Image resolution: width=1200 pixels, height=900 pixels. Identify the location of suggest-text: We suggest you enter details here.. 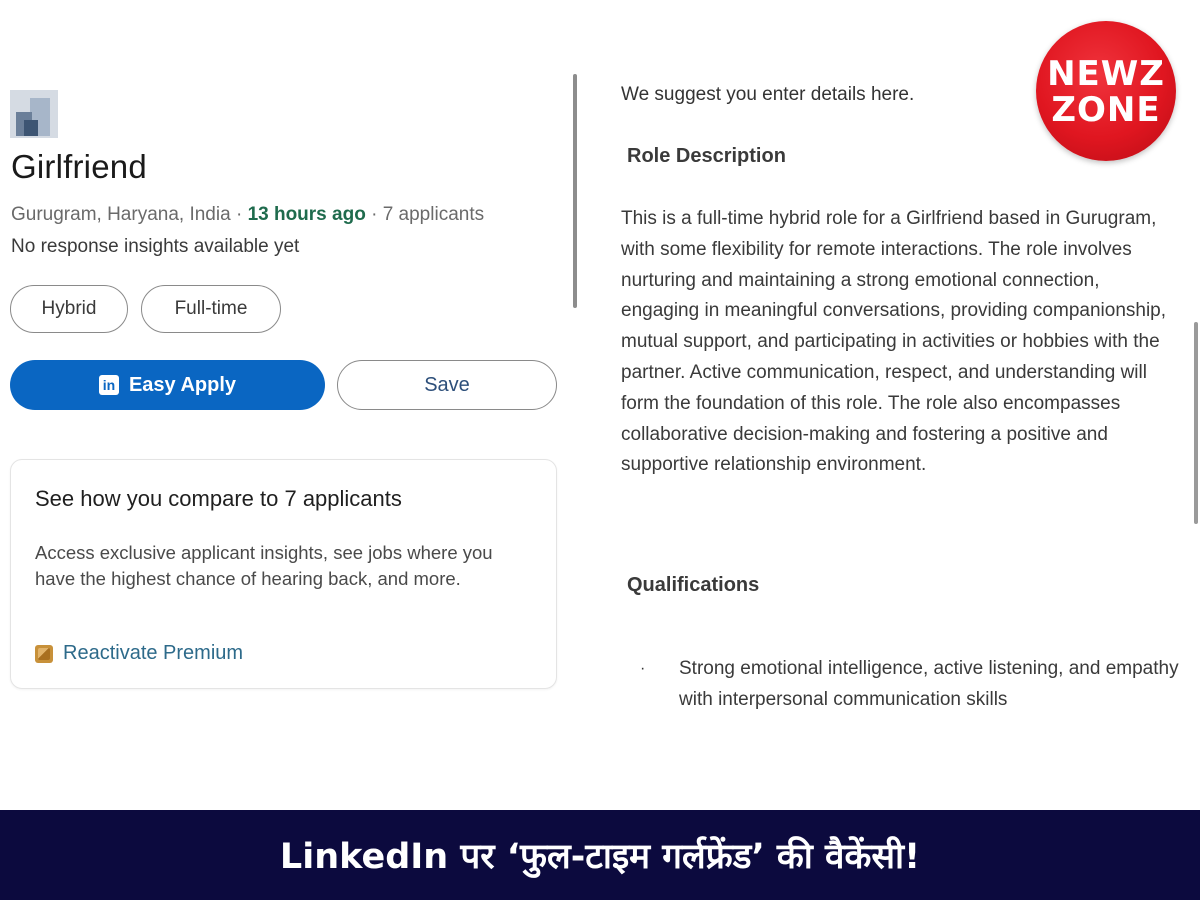
(768, 94).